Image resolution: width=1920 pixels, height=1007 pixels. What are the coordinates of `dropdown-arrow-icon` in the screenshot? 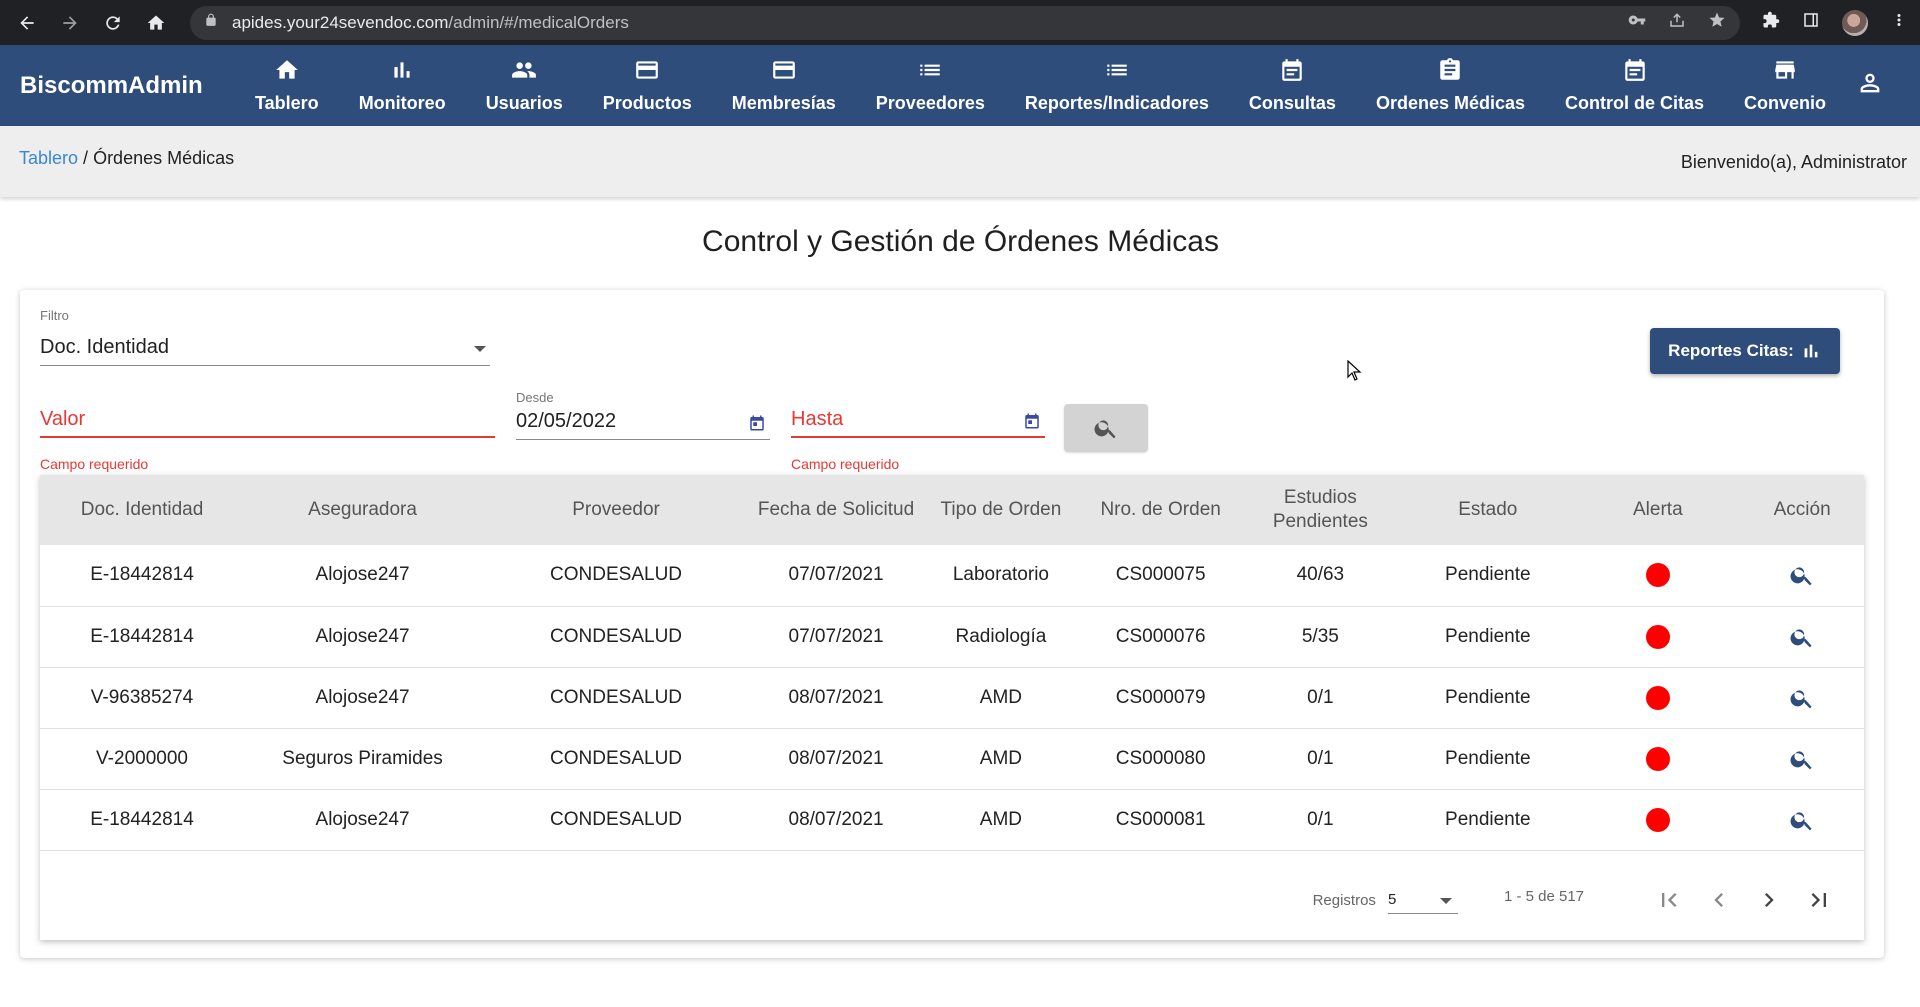 It's located at (480, 349).